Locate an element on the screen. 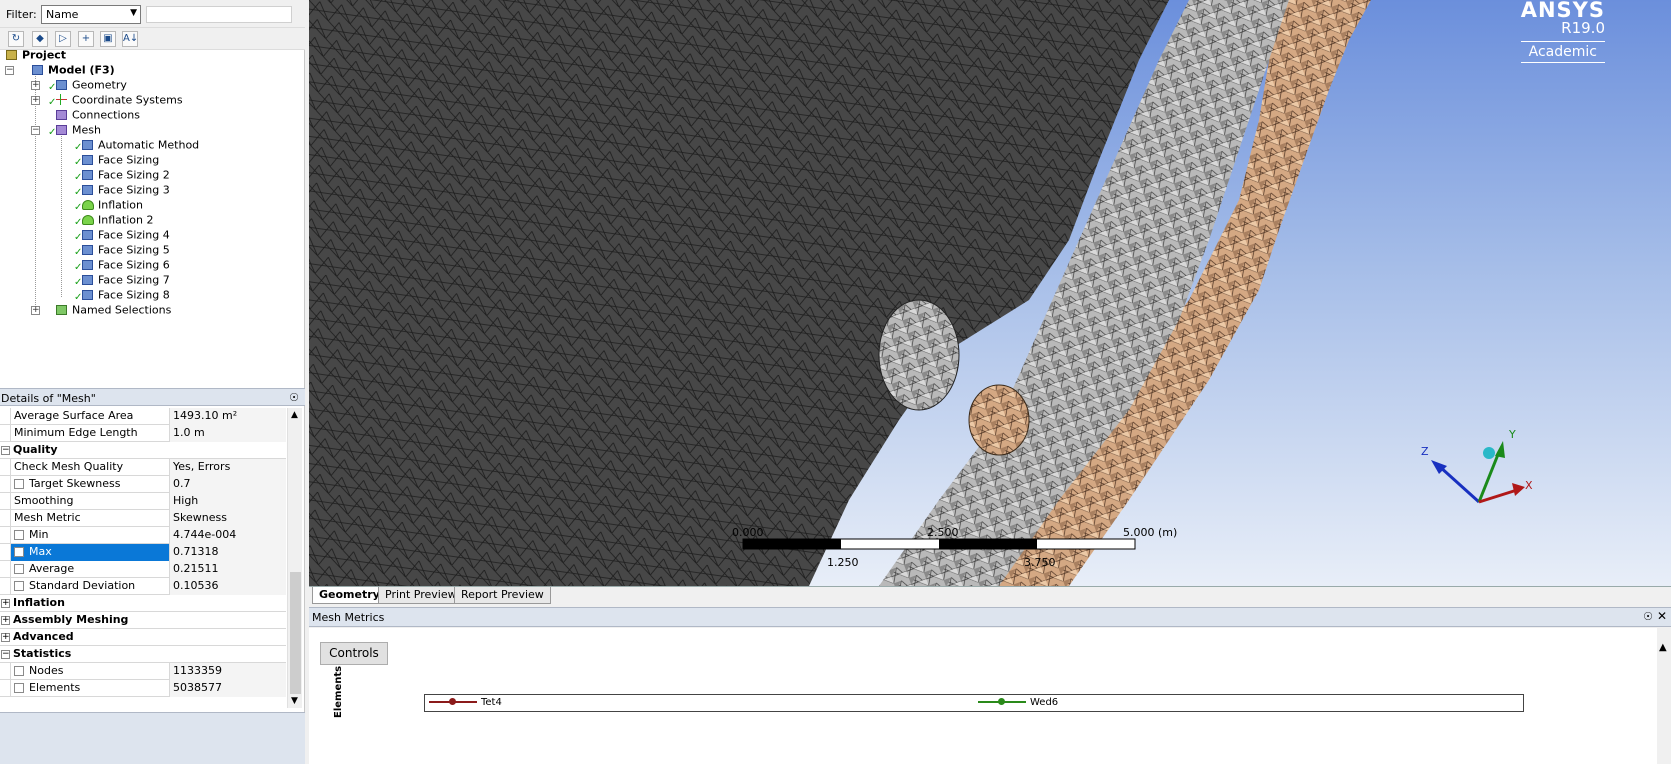  tree-item-face-sizing-4: ✓ Face Sizing 4 is located at coordinates (122, 235).